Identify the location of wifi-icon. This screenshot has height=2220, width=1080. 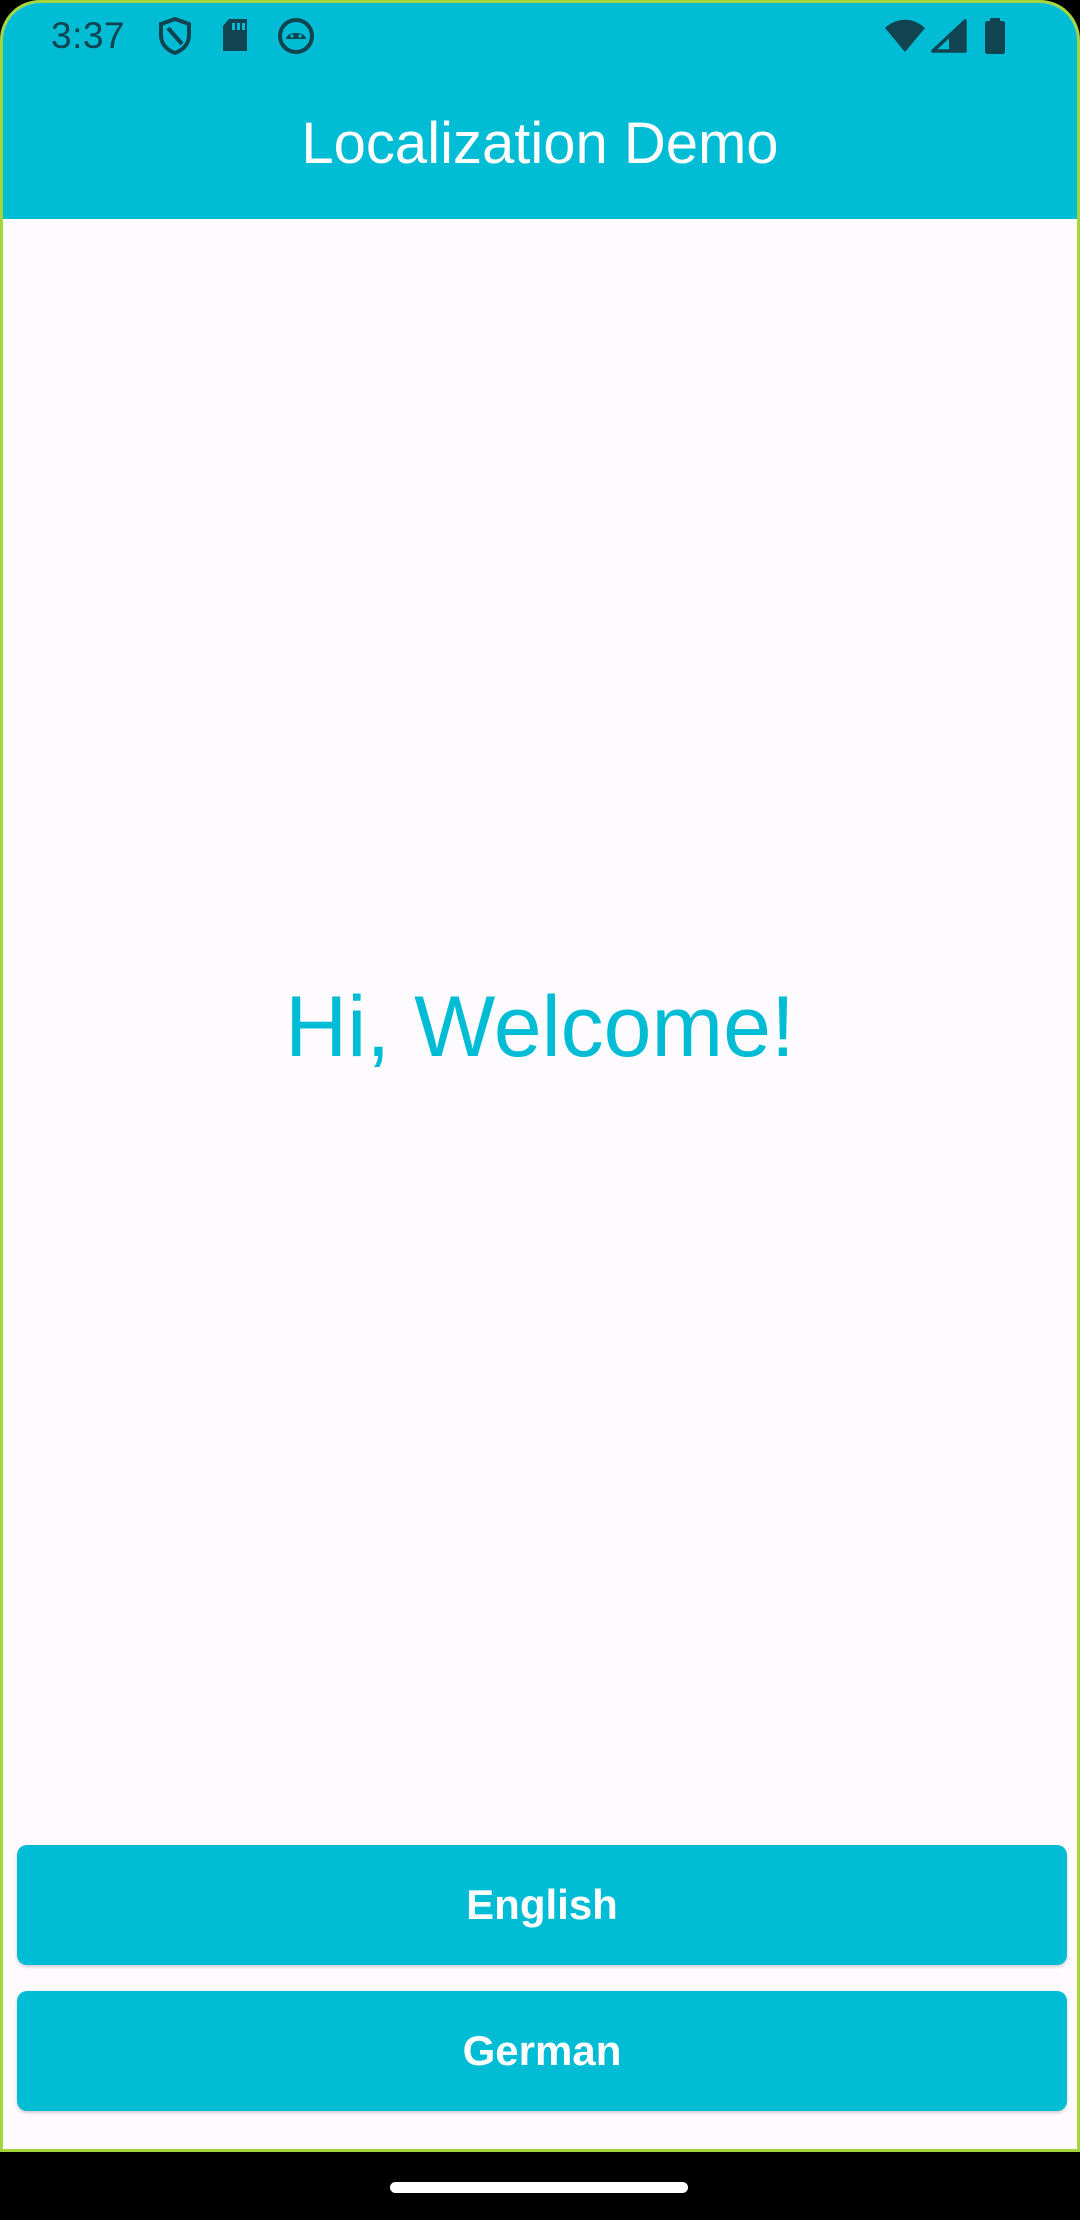
(905, 38).